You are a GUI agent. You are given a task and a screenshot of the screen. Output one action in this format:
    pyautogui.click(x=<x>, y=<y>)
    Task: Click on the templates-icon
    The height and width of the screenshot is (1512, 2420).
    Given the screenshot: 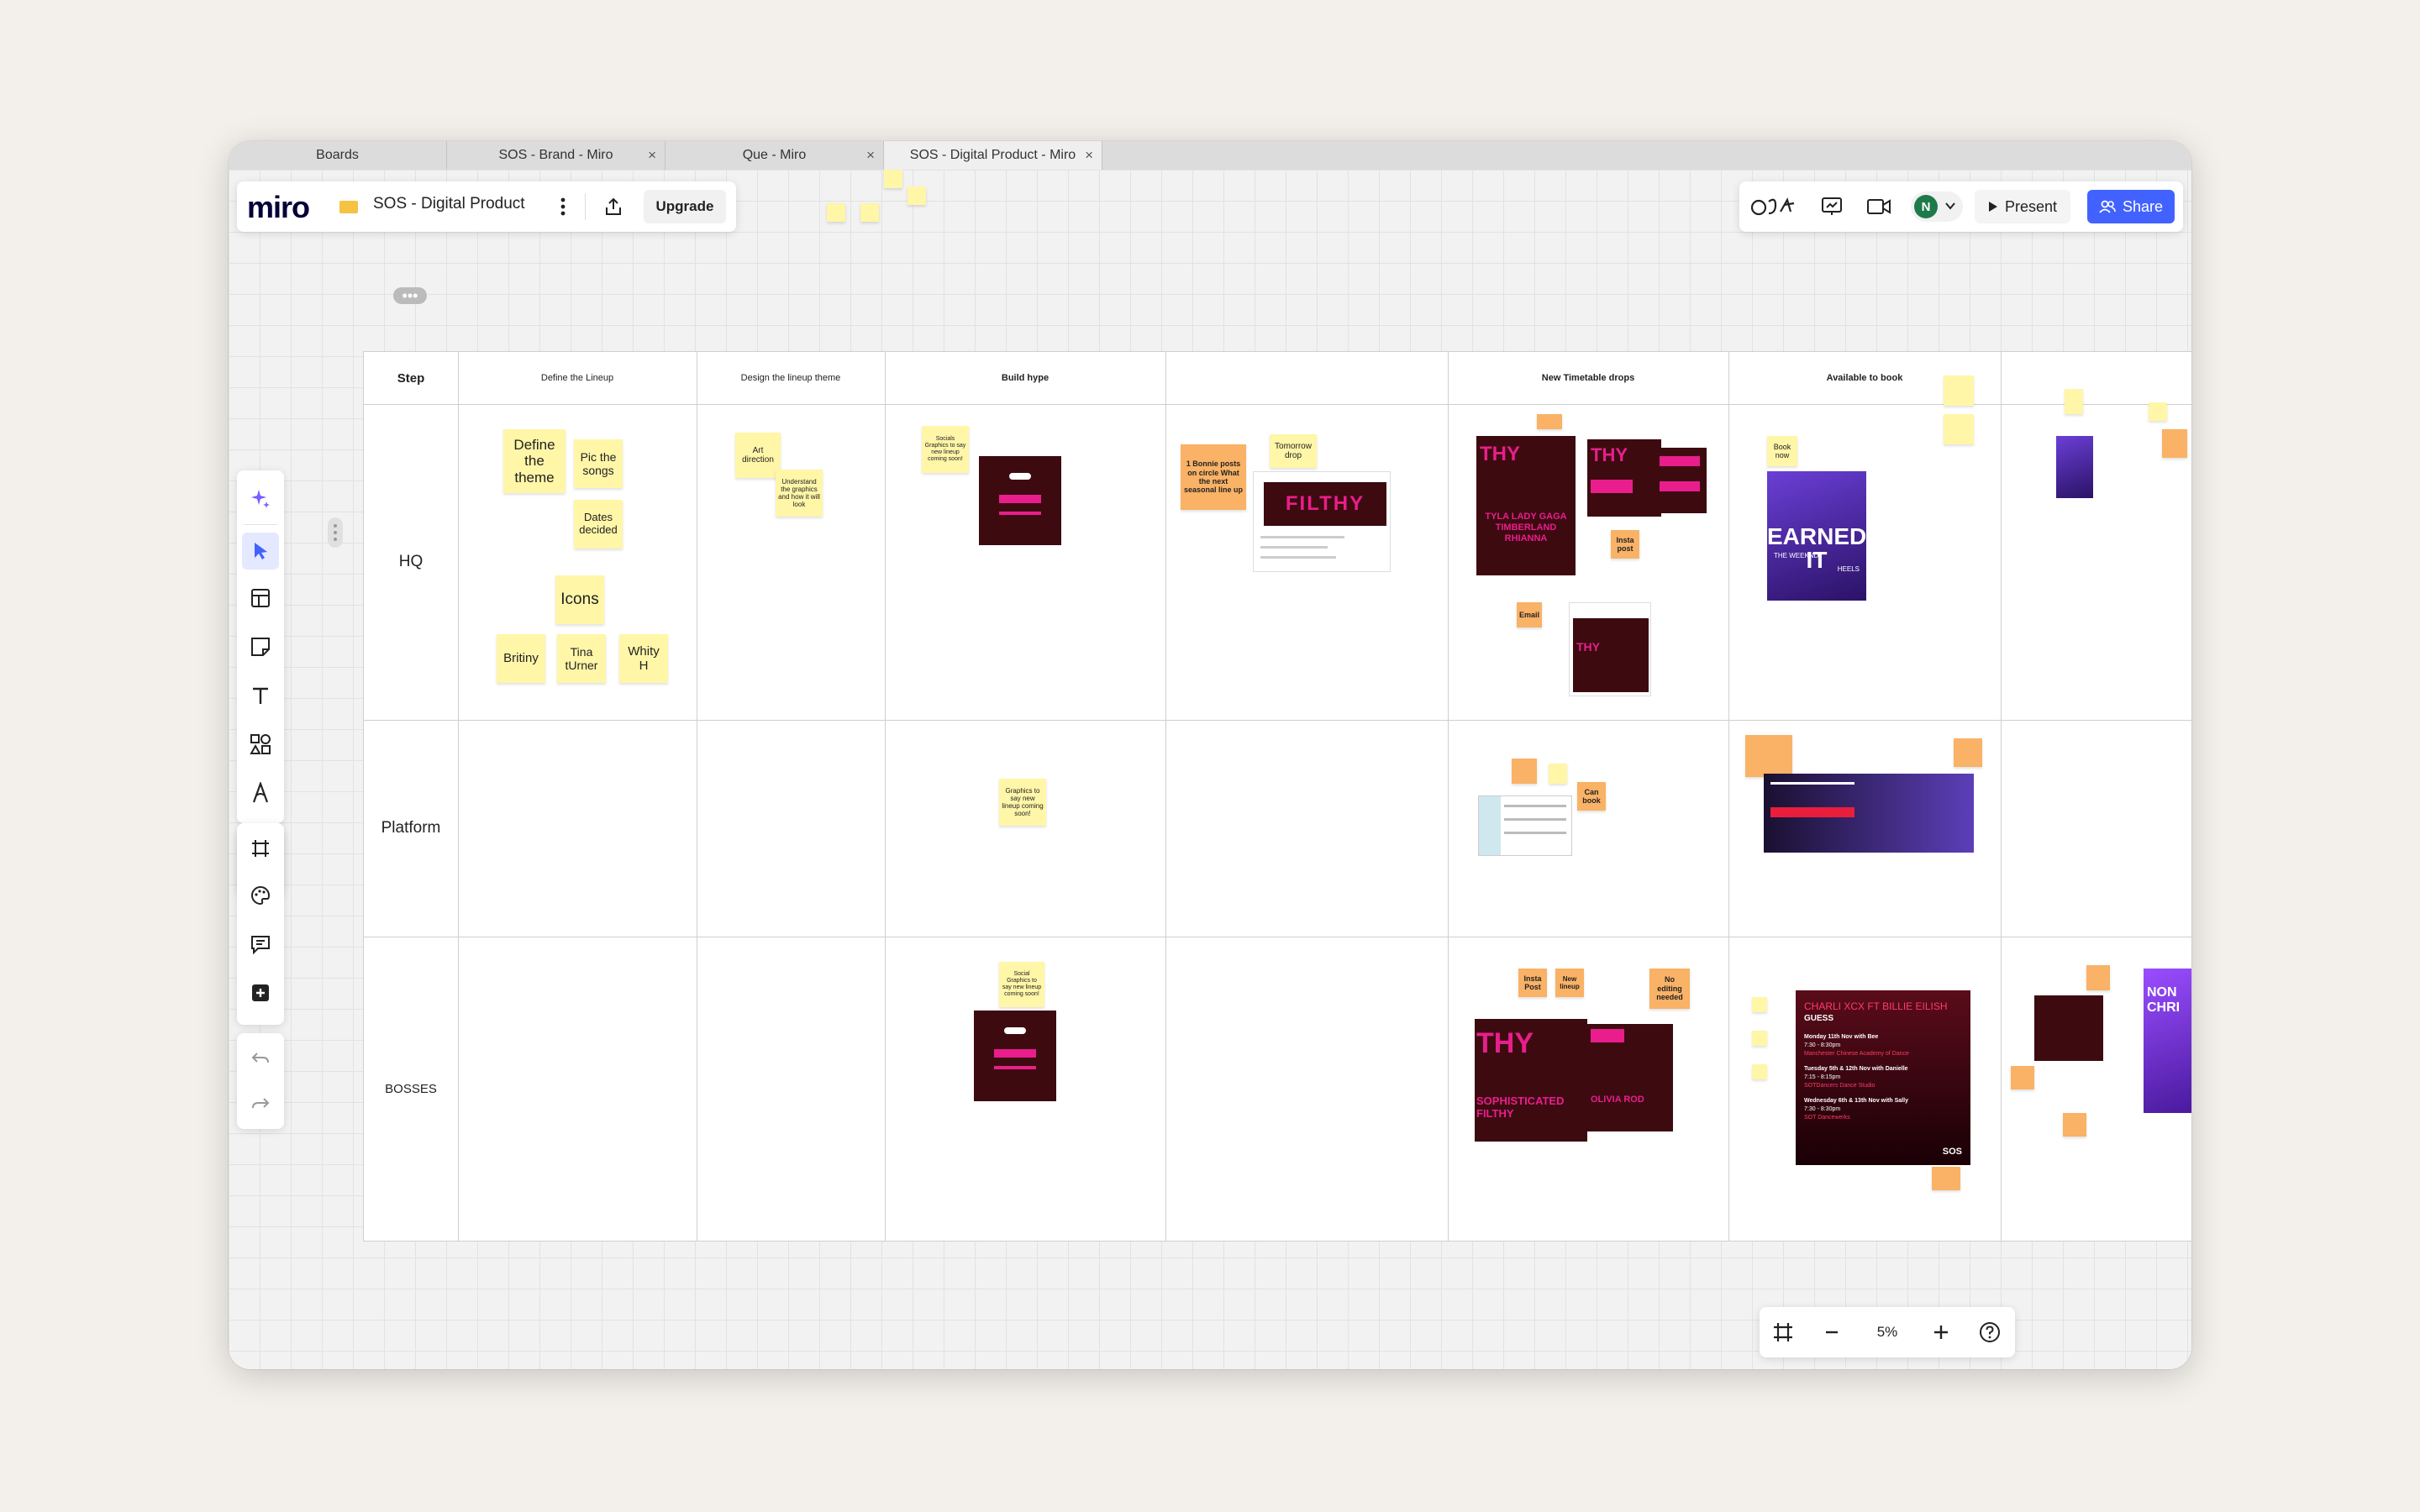 What is the action you would take?
    pyautogui.click(x=261, y=598)
    